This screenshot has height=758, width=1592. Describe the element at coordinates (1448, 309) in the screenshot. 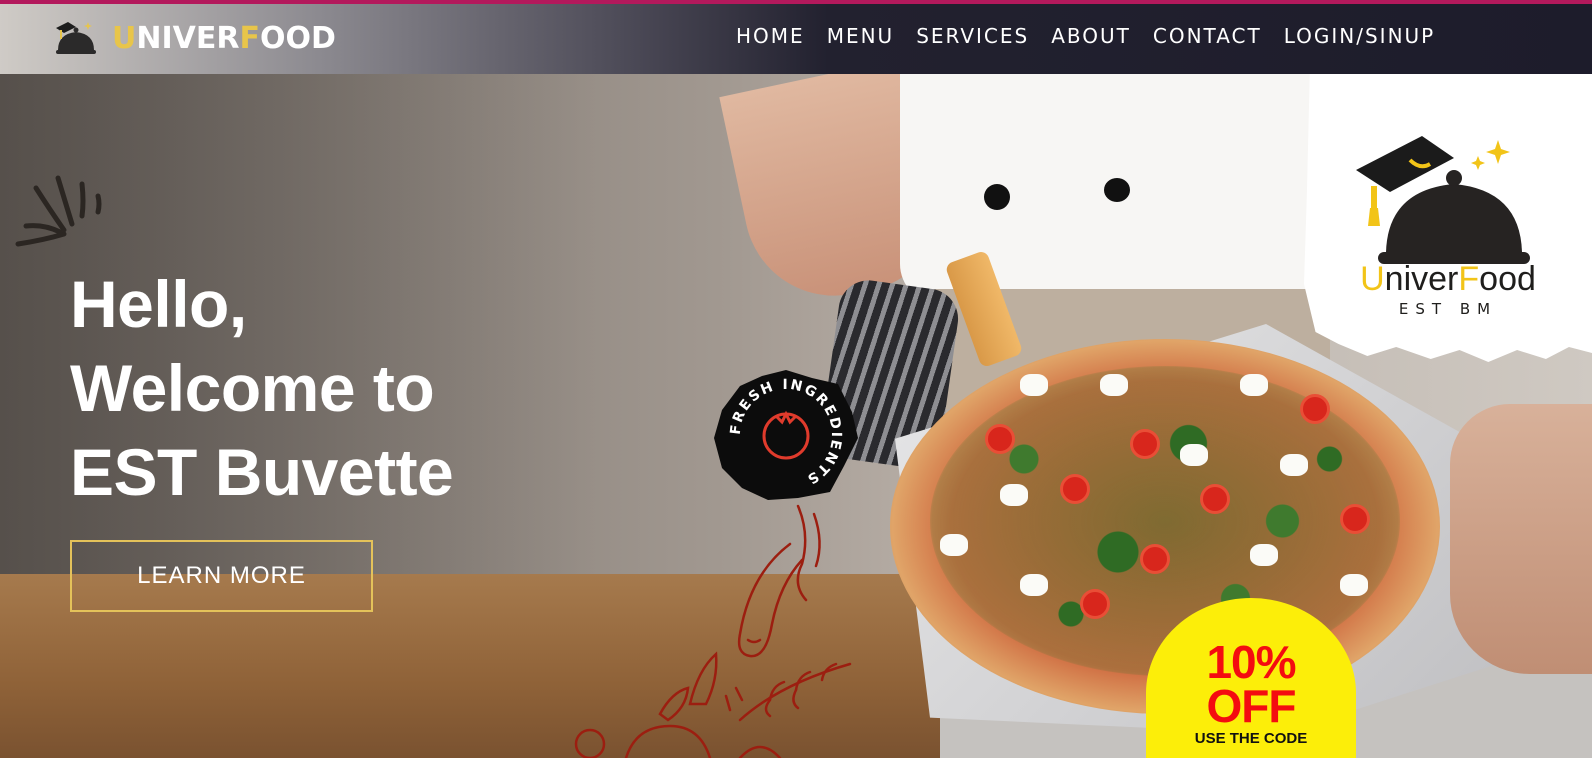

I see `corner-brand-tagline: EST BM` at that location.